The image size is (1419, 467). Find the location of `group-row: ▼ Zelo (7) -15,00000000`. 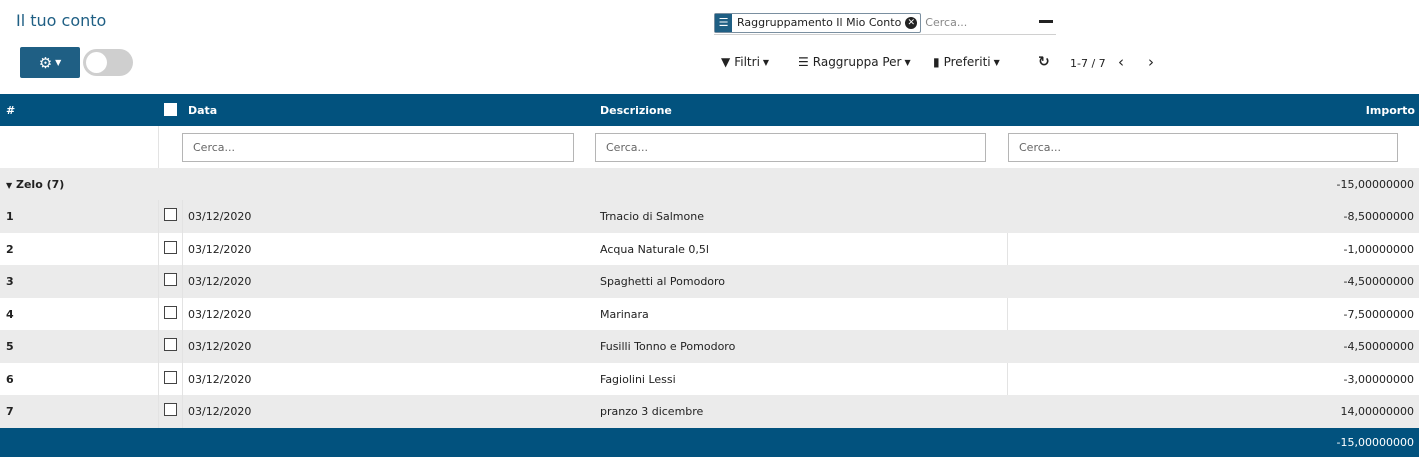

group-row: ▼ Zelo (7) -15,00000000 is located at coordinates (709, 184).